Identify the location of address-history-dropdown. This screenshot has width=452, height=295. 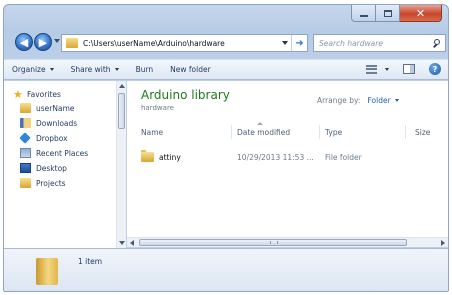
(285, 43).